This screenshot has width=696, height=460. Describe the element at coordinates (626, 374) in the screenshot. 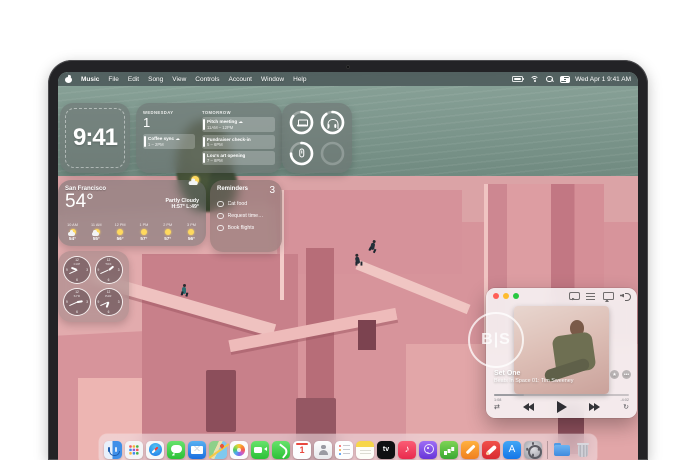

I see `more-button: •••` at that location.